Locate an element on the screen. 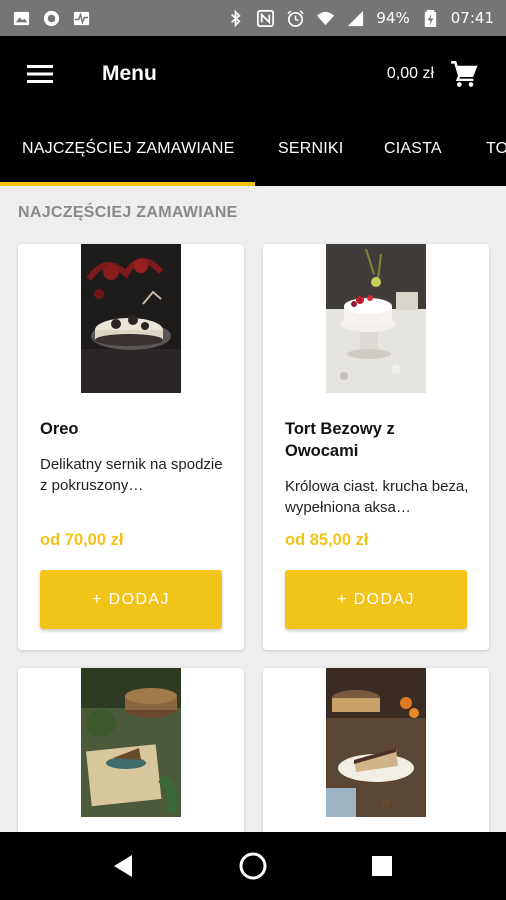 This screenshot has height=900, width=506. status-bar-right: 94% 07:41 is located at coordinates (360, 18).